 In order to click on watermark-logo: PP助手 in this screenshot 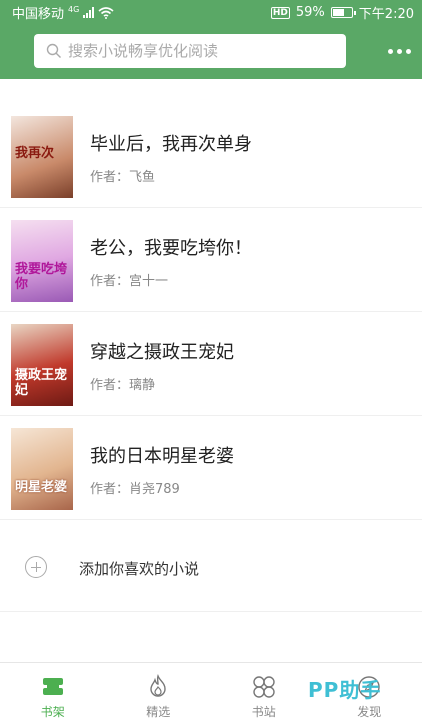, I will do `click(345, 690)`.